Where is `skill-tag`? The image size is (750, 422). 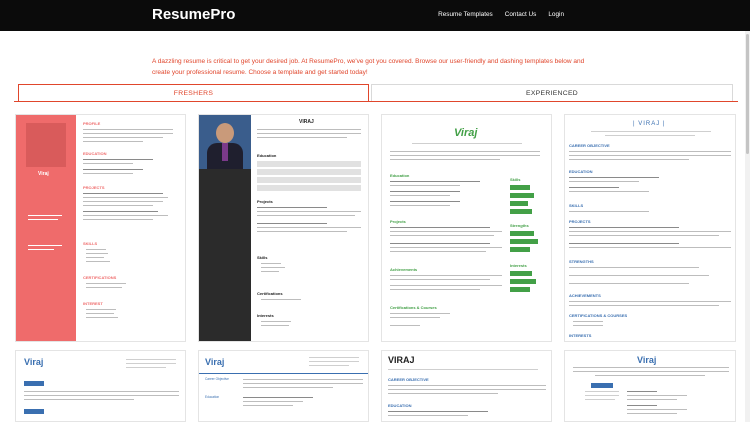
skill-tag is located at coordinates (521, 211).